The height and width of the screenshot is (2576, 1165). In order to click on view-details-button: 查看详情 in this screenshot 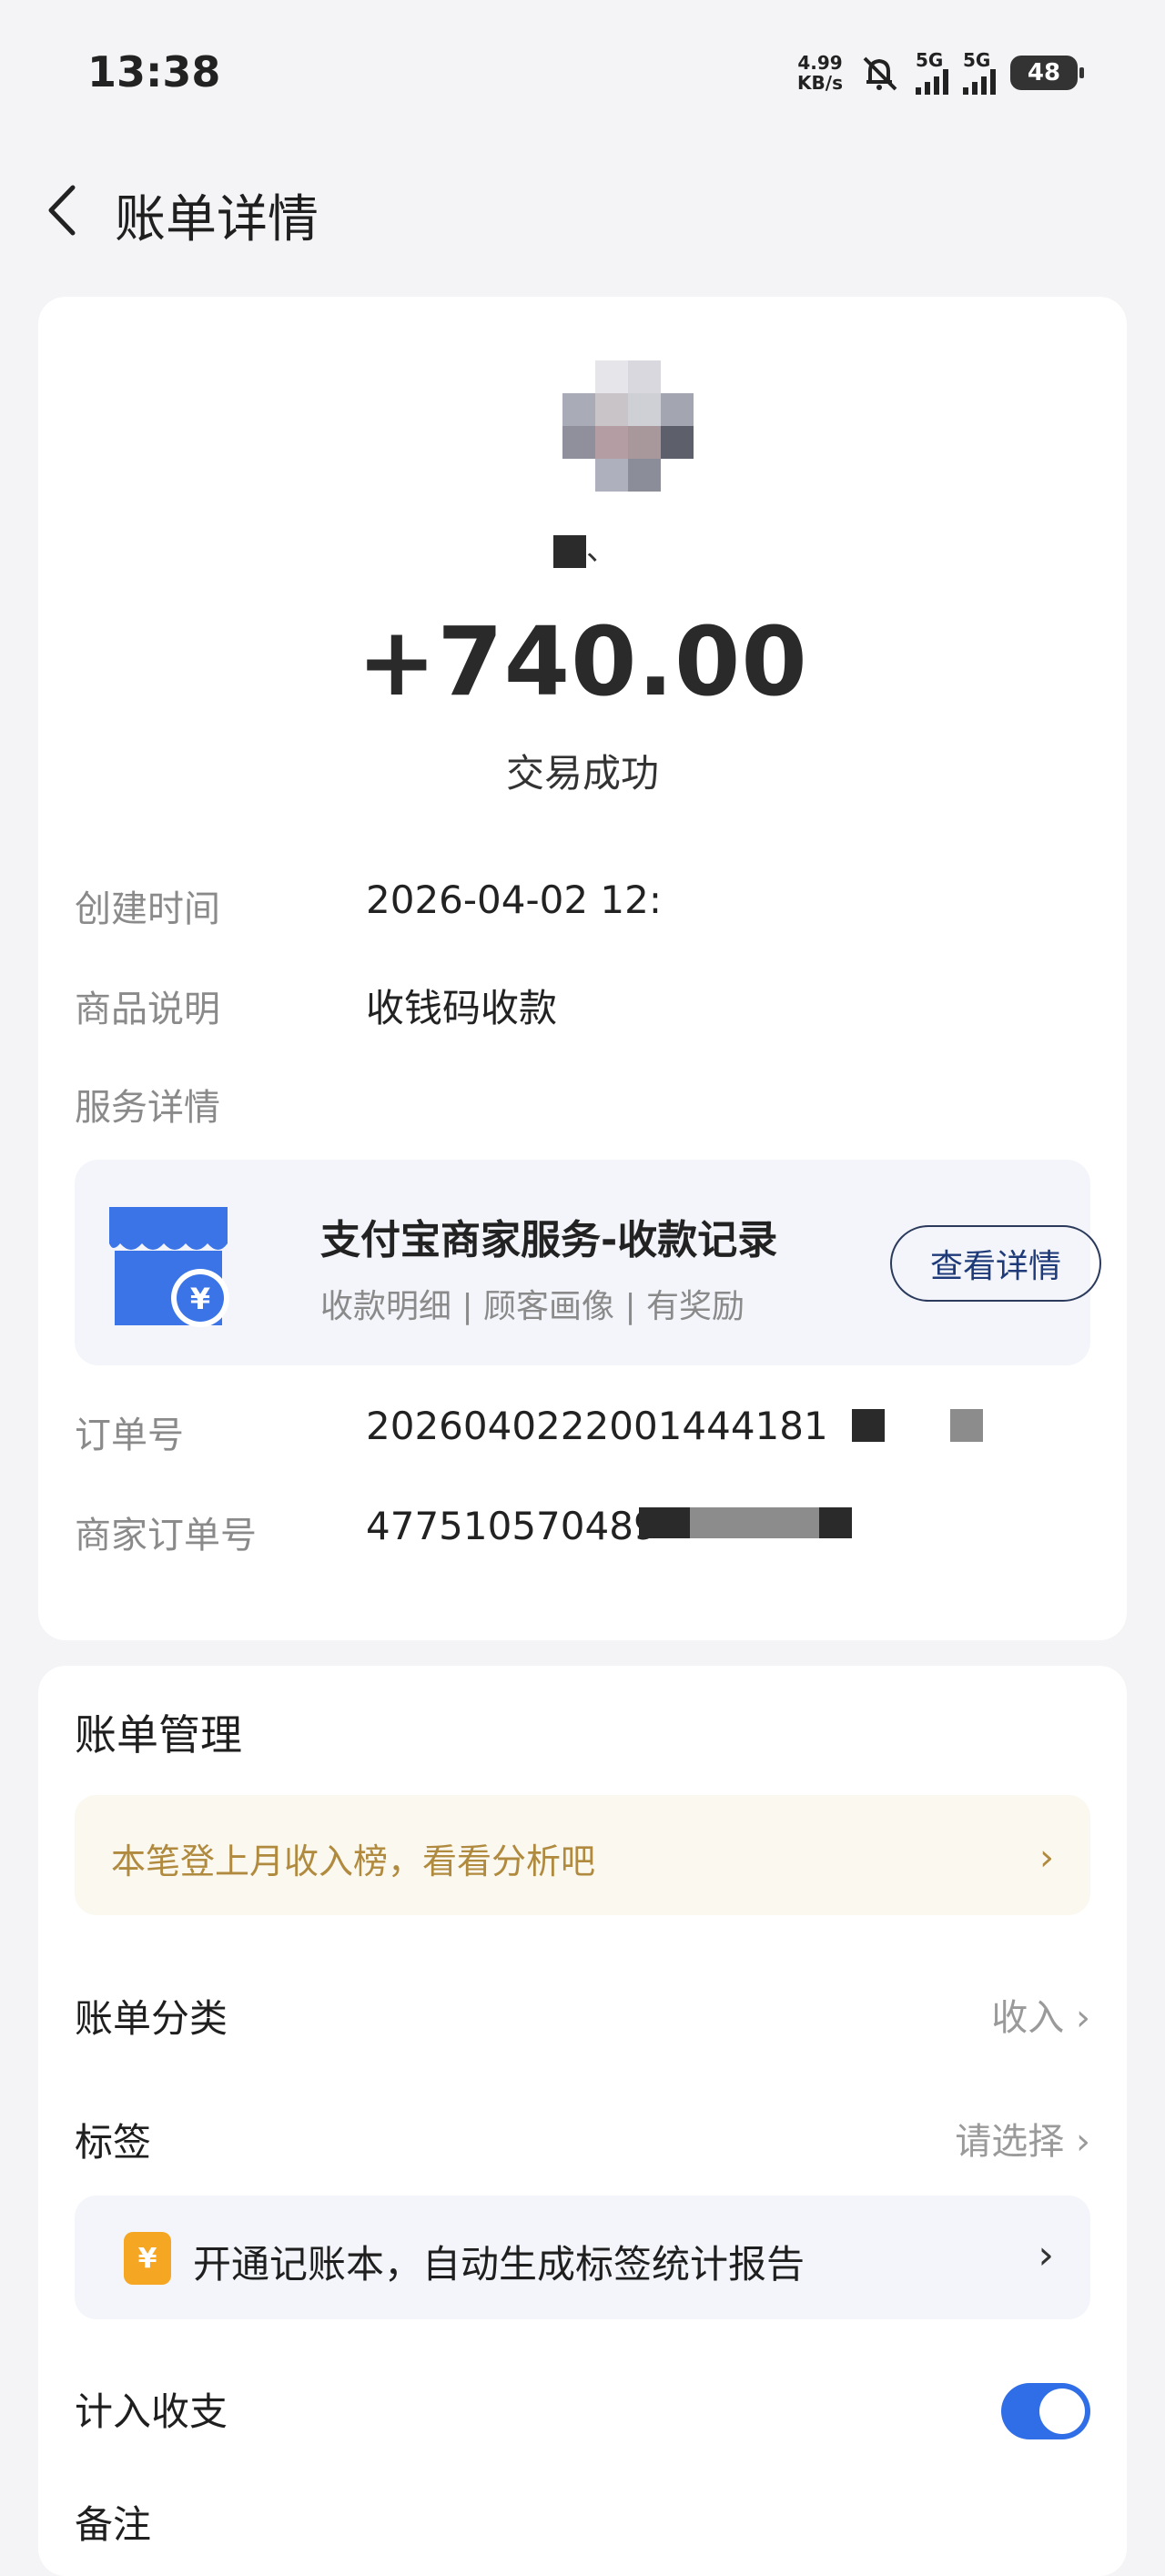, I will do `click(995, 1263)`.